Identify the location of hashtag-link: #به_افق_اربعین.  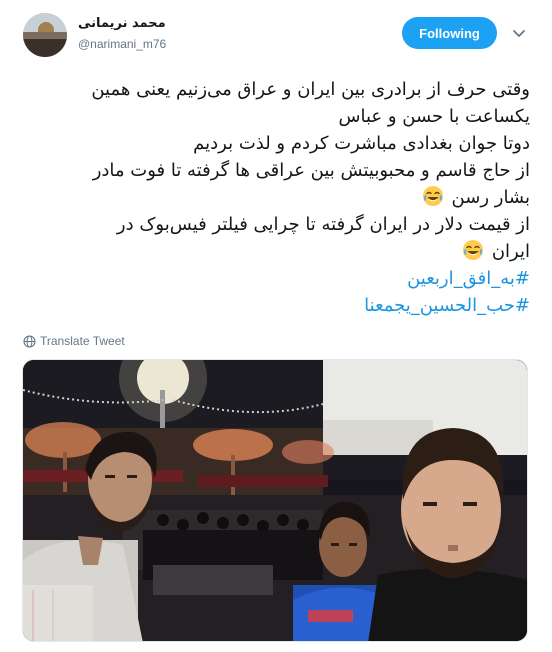
(274, 278).